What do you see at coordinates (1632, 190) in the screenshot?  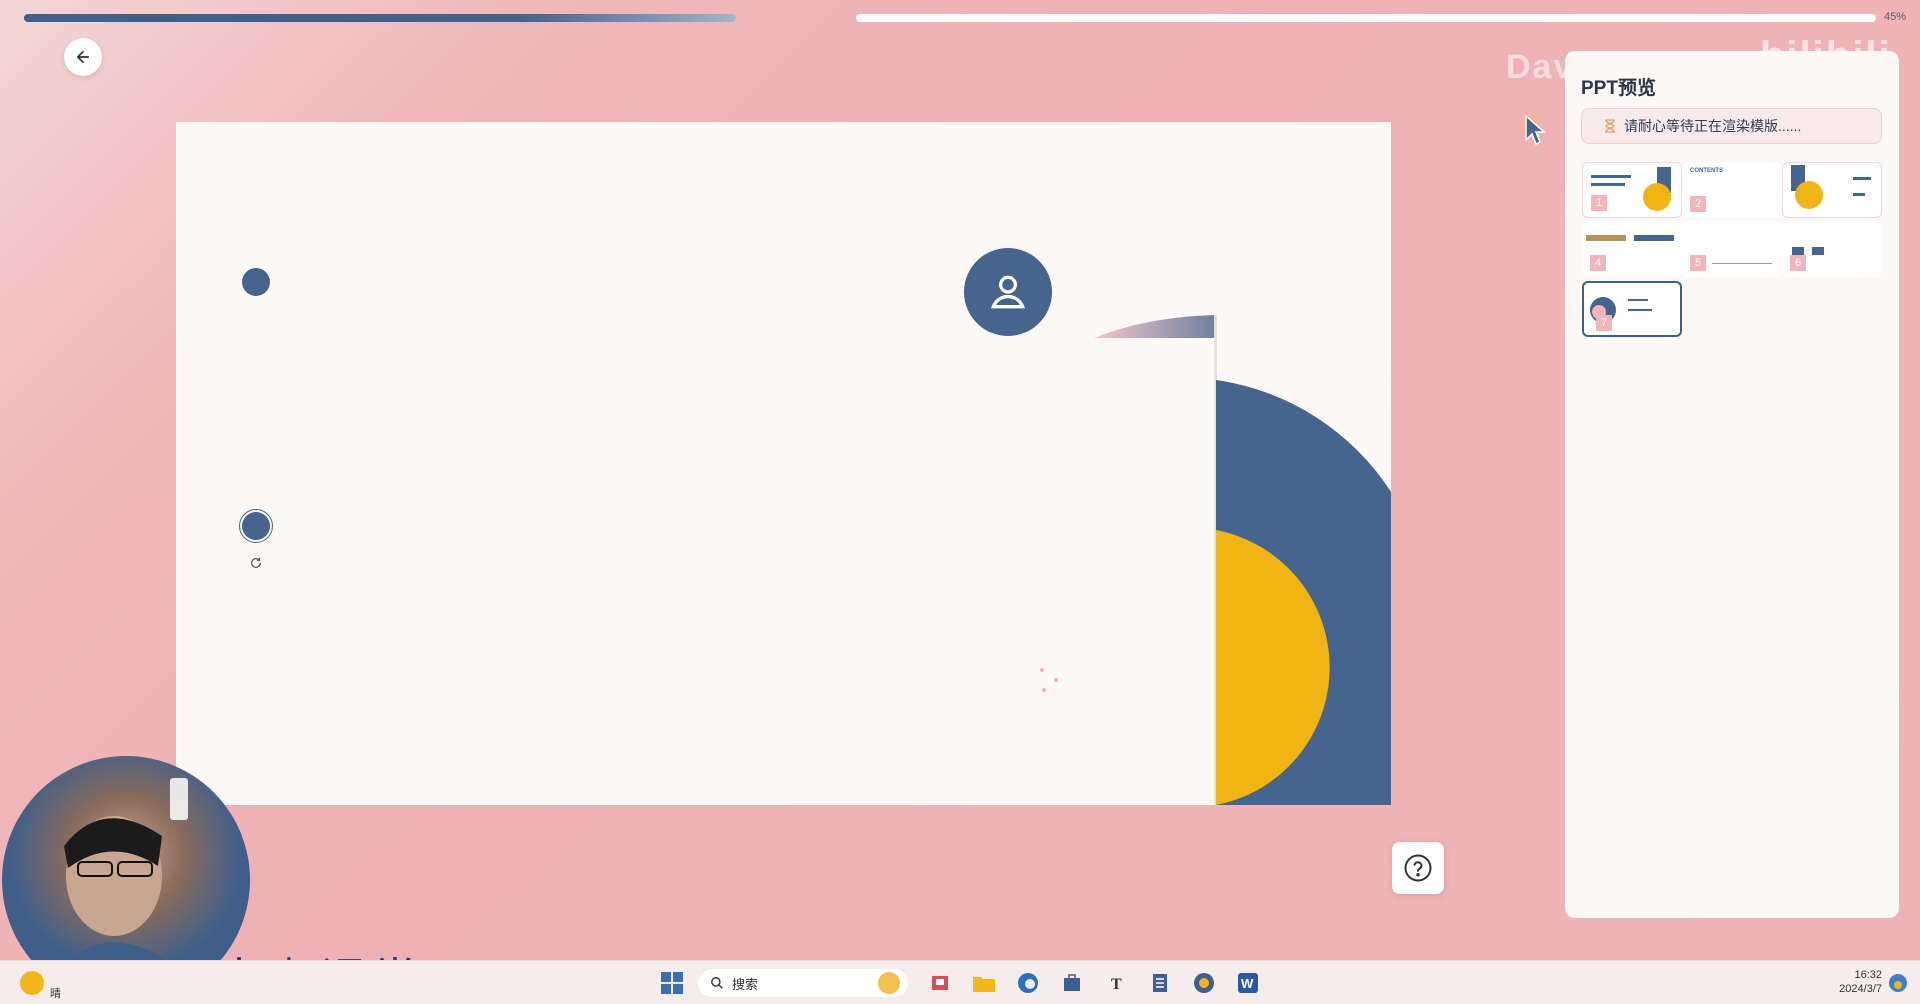 I see `slide-thumbnail-1: 1` at bounding box center [1632, 190].